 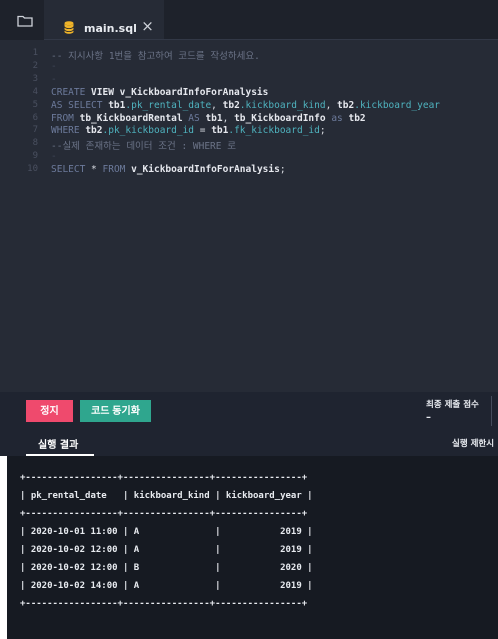 What do you see at coordinates (115, 411) in the screenshot?
I see `code-sync-button: 코드 동기화` at bounding box center [115, 411].